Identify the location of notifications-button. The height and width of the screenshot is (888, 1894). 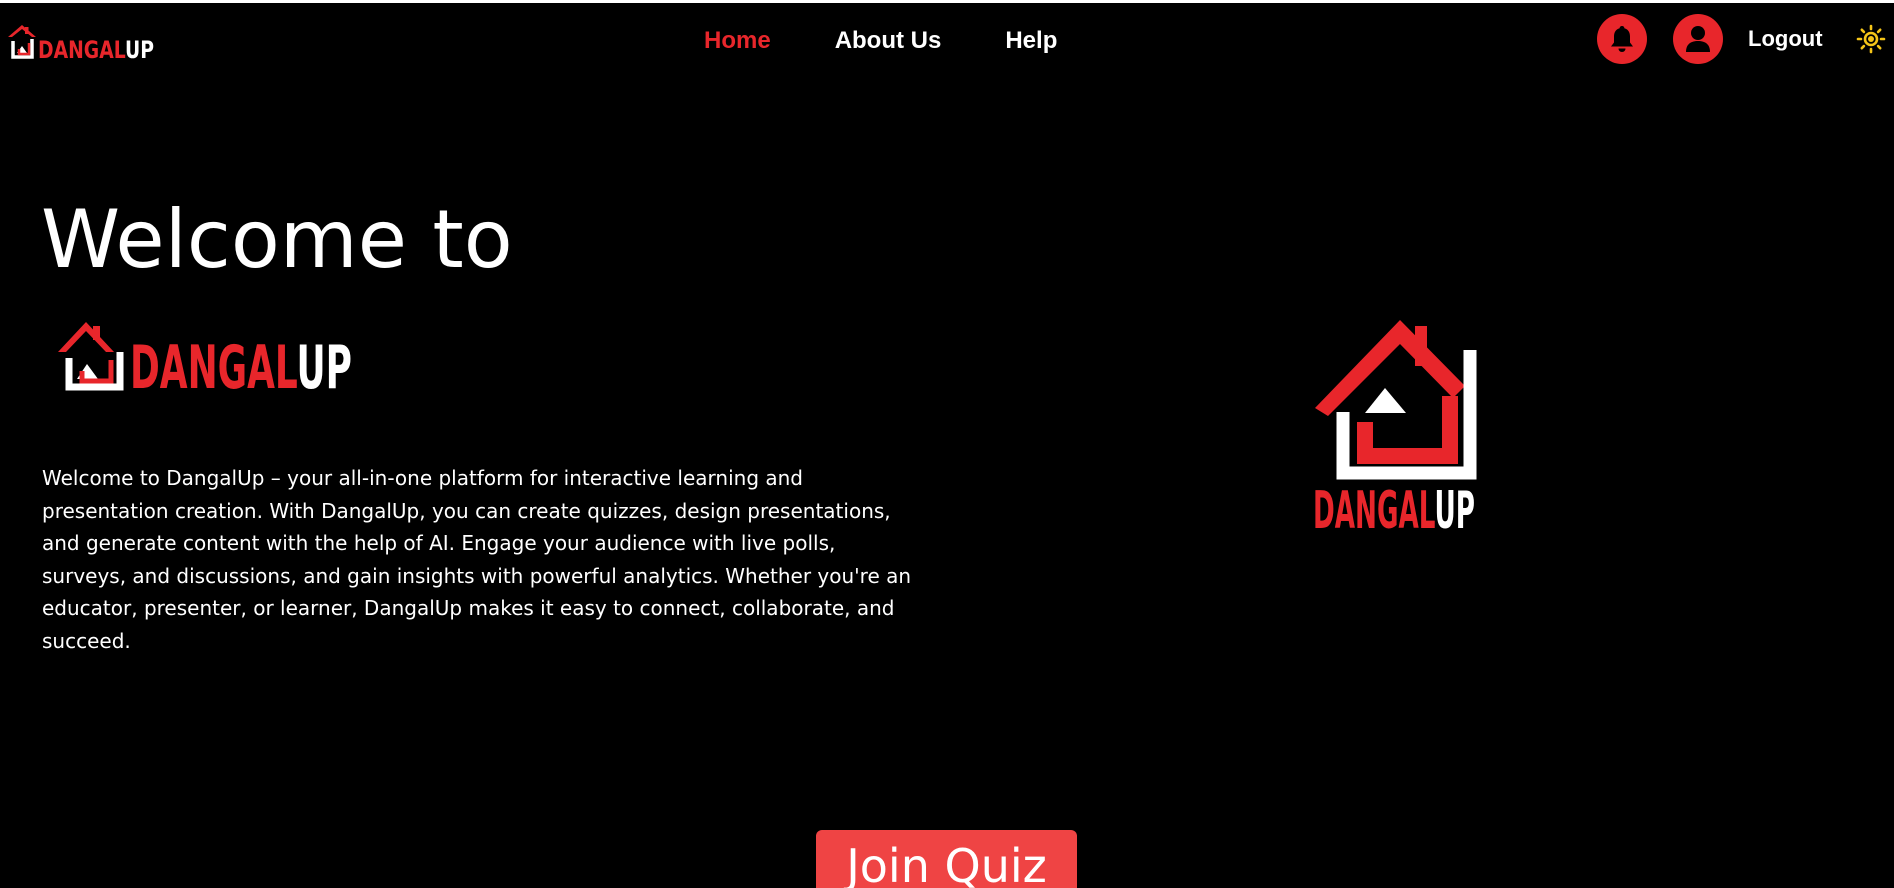
(1622, 39).